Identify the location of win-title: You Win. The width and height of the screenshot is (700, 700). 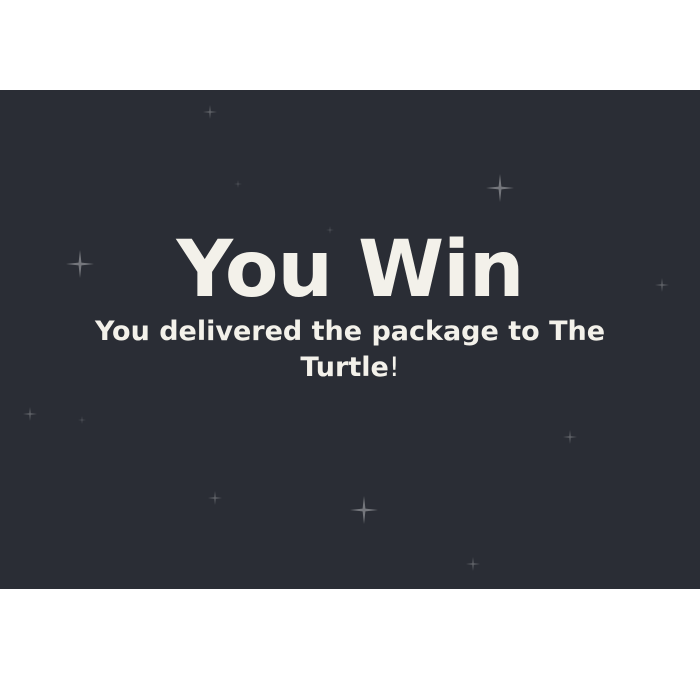
(350, 270).